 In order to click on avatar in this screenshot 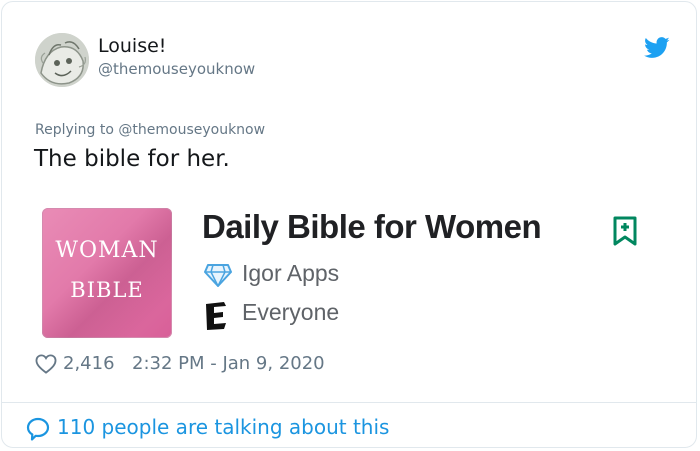, I will do `click(62, 60)`.